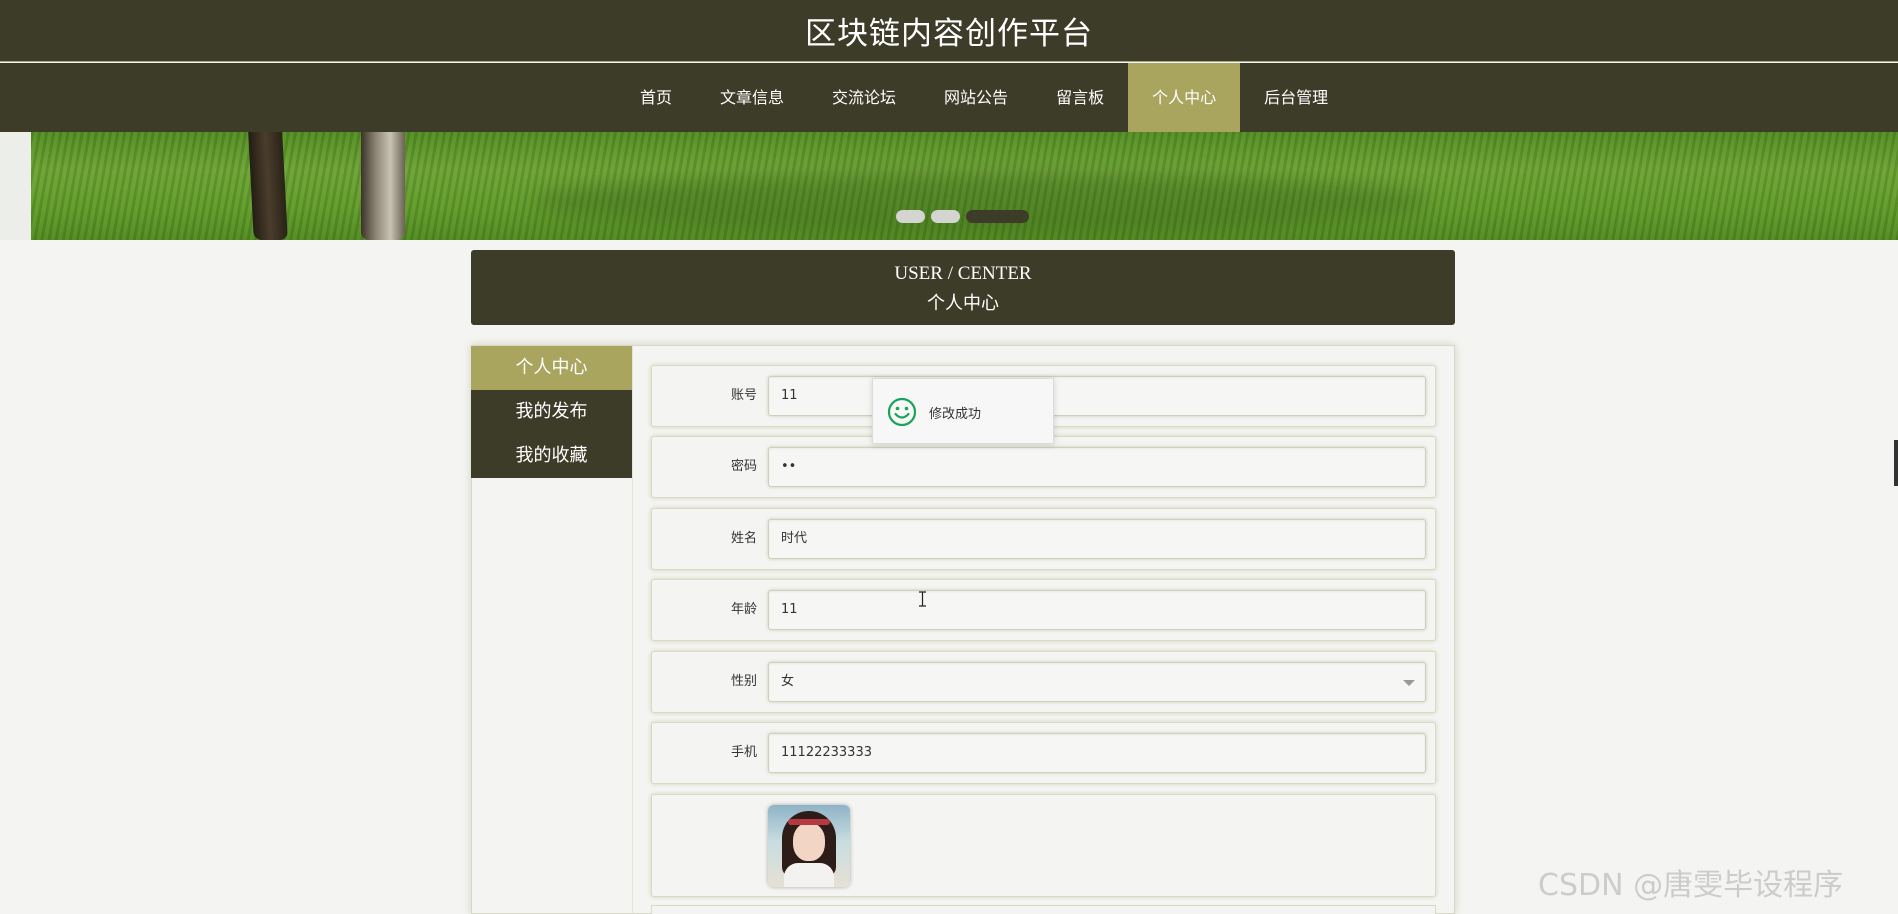 This screenshot has width=1898, height=914. What do you see at coordinates (743, 466) in the screenshot?
I see `password-label: 密码` at bounding box center [743, 466].